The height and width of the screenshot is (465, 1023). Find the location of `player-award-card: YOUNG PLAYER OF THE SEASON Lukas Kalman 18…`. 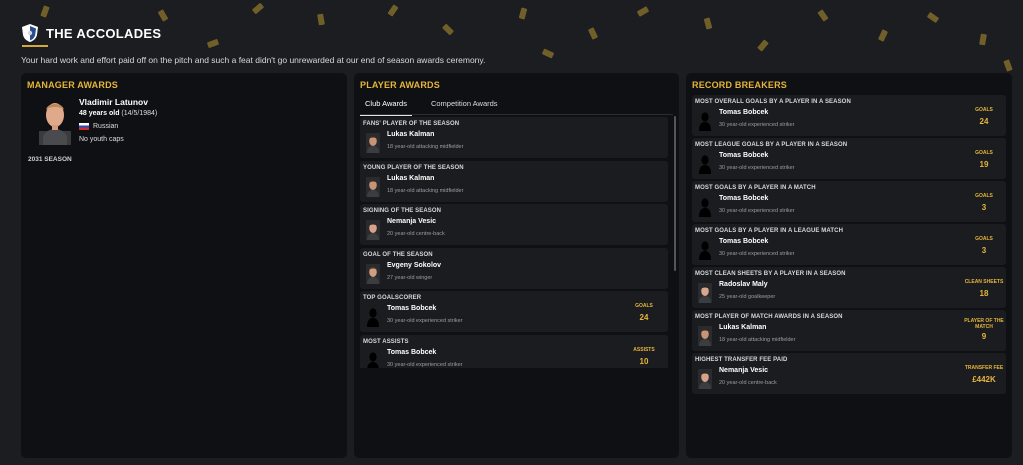

player-award-card: YOUNG PLAYER OF THE SEASON Lukas Kalman 18… is located at coordinates (514, 181).